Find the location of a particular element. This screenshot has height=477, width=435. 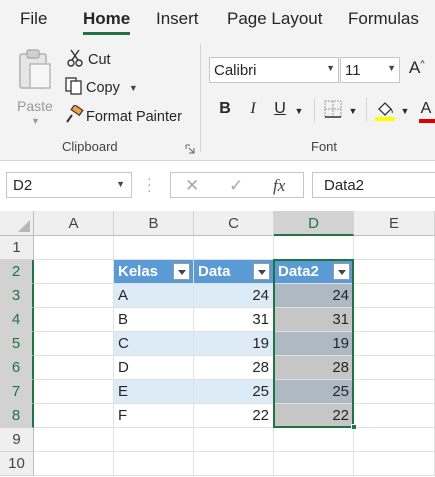

cell-c10 is located at coordinates (234, 464).